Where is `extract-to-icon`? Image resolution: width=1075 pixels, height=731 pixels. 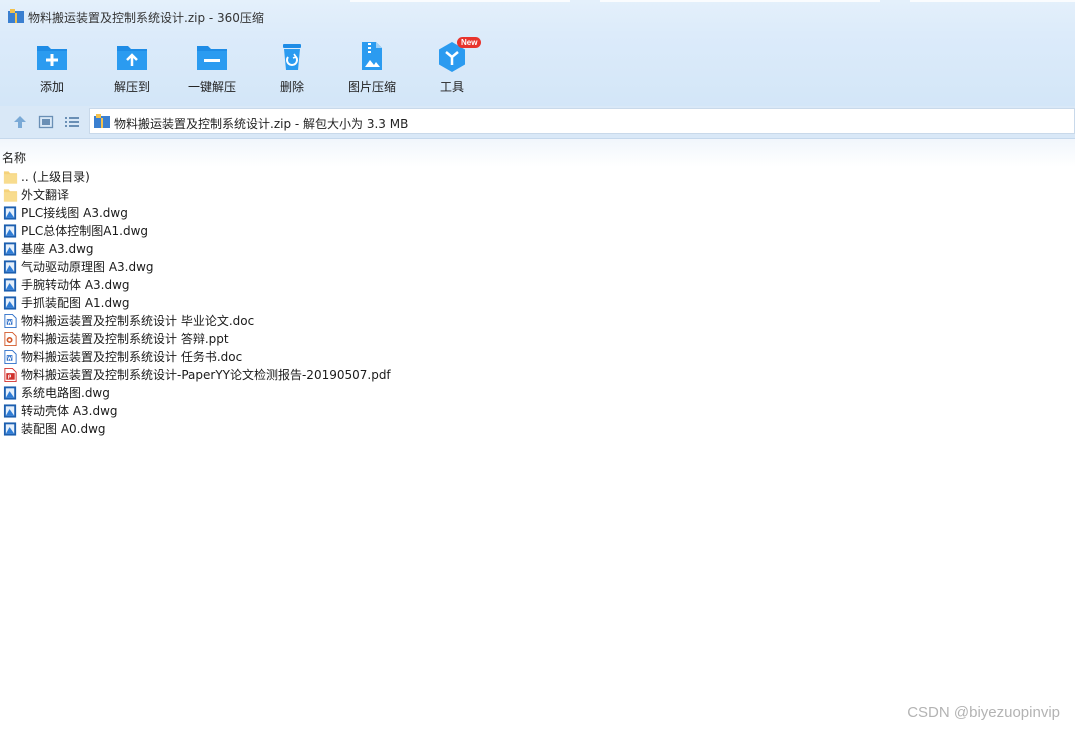 extract-to-icon is located at coordinates (132, 58).